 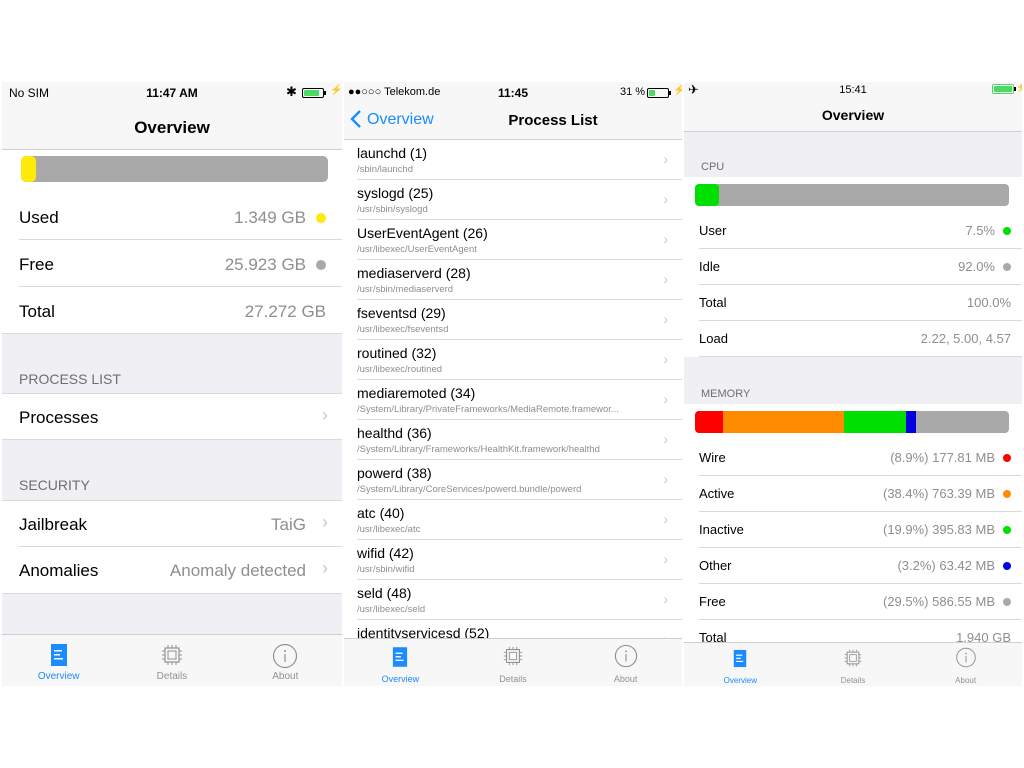 I want to click on process-row: wifid (42) /usr/sbin/wifid ›, so click(x=513, y=560).